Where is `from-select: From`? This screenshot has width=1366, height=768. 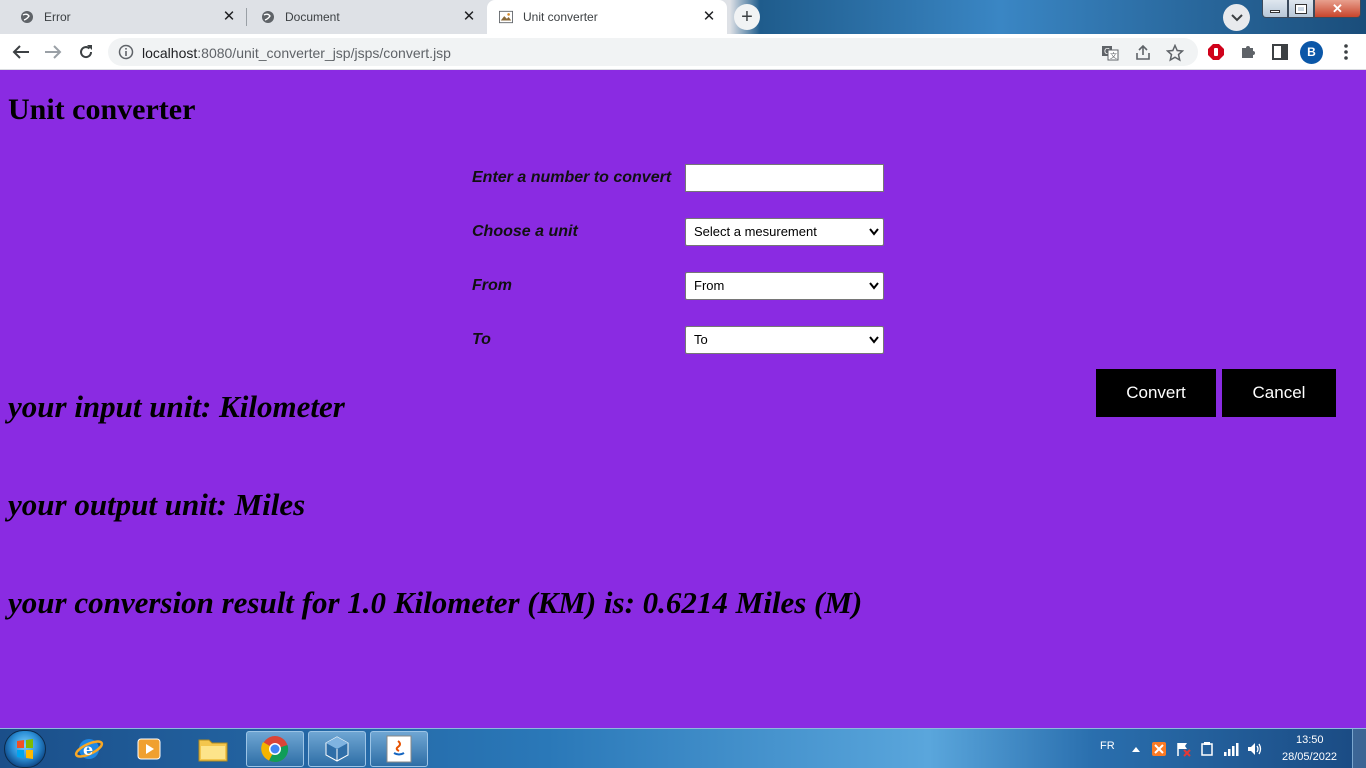
from-select: From is located at coordinates (784, 286).